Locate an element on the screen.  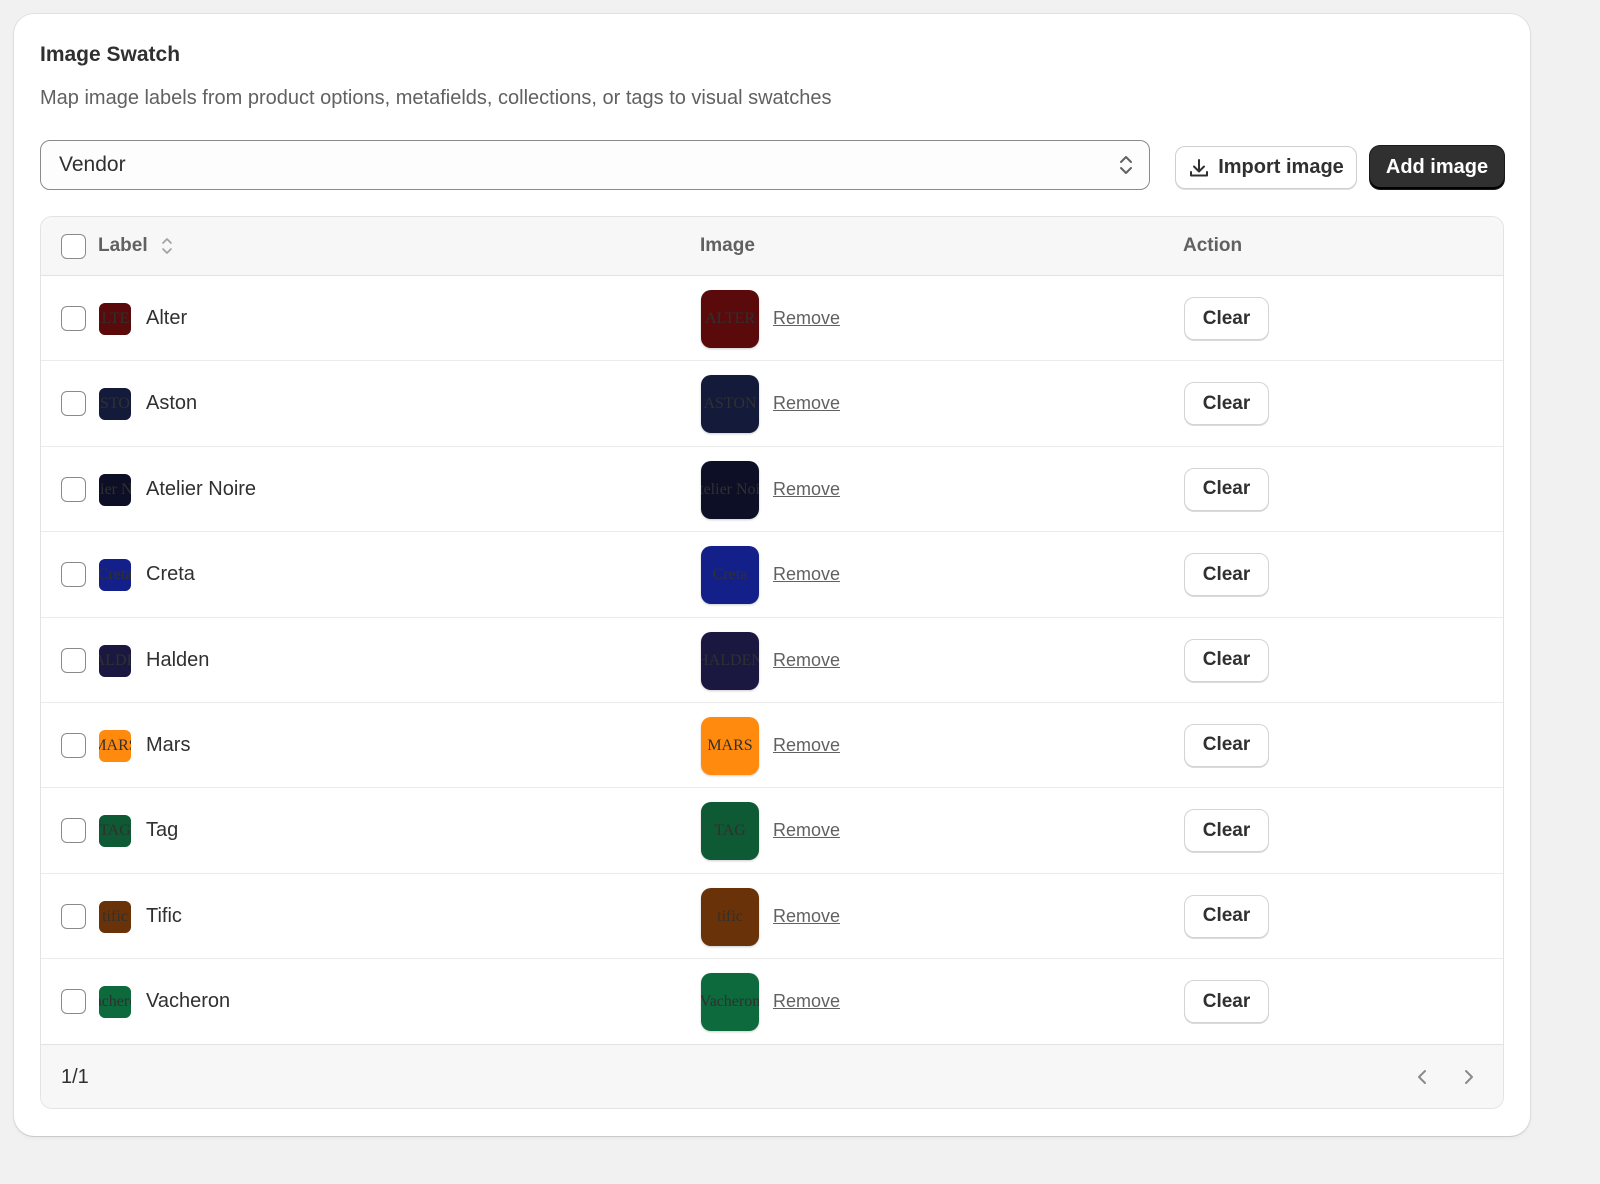
swatch-image: TAG is located at coordinates (730, 831).